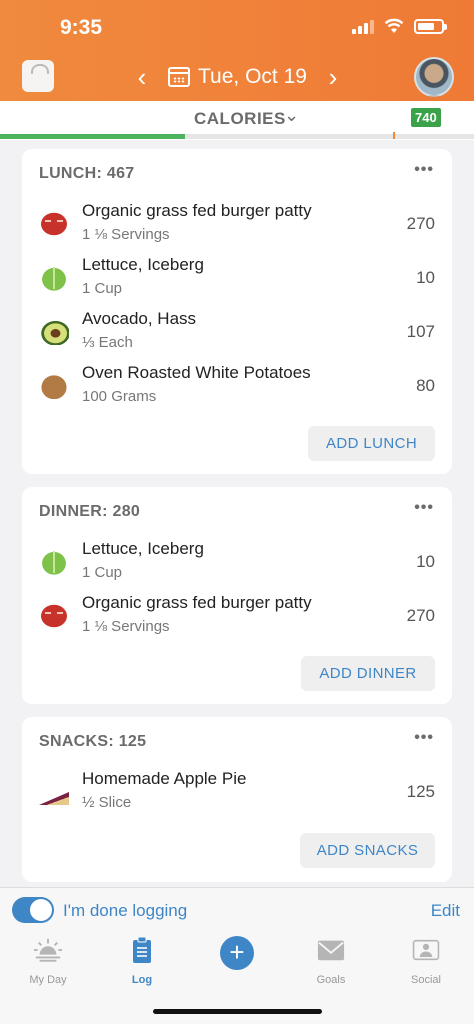 The width and height of the screenshot is (474, 1024). I want to click on food-calories: 80, so click(425, 385).